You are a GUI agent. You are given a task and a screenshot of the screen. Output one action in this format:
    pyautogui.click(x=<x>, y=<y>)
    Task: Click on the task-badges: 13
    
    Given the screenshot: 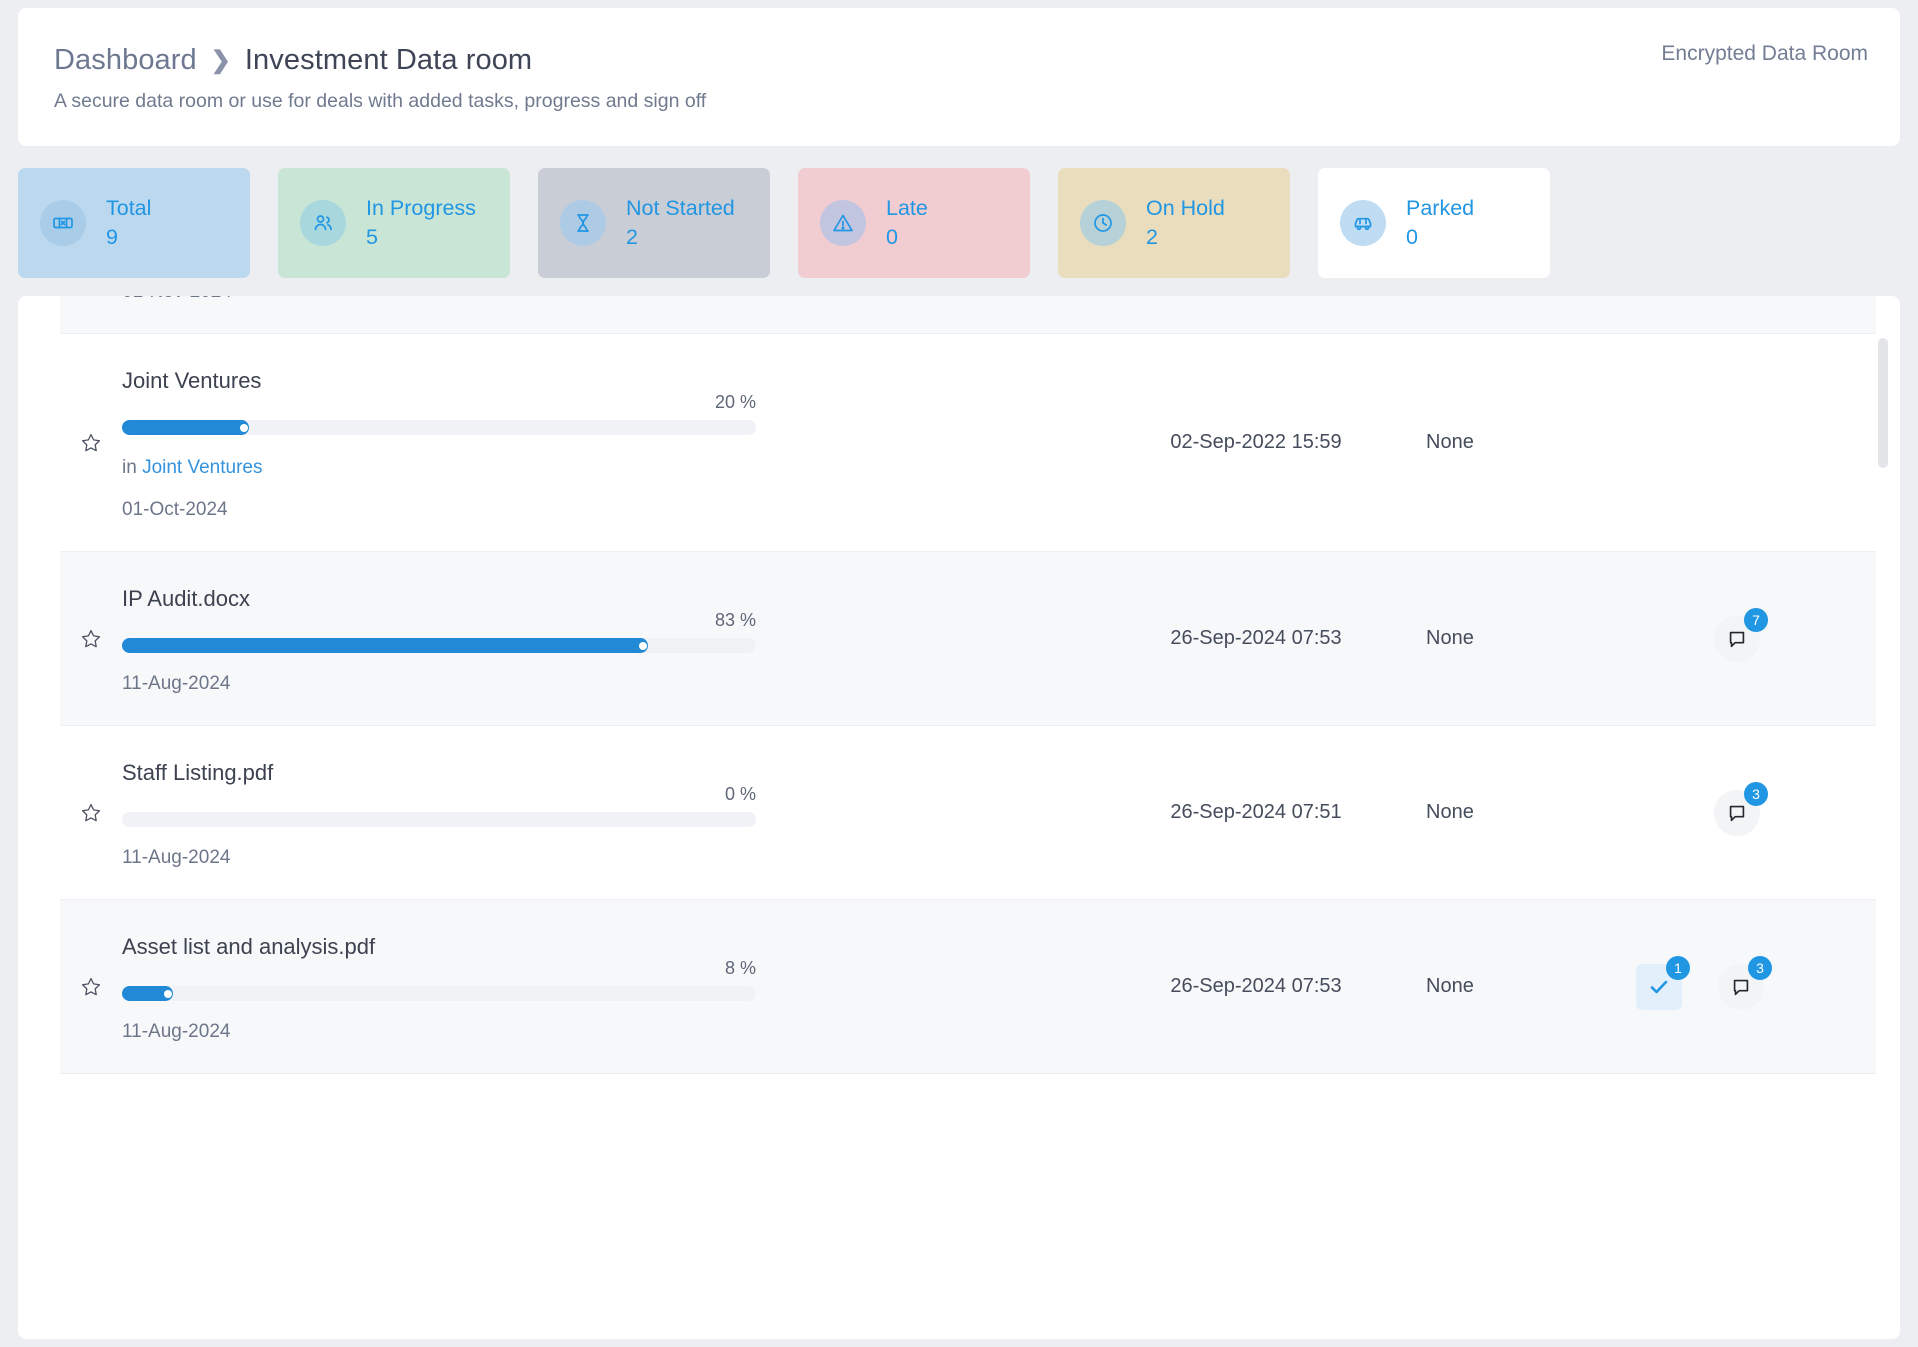 What is the action you would take?
    pyautogui.click(x=1726, y=986)
    